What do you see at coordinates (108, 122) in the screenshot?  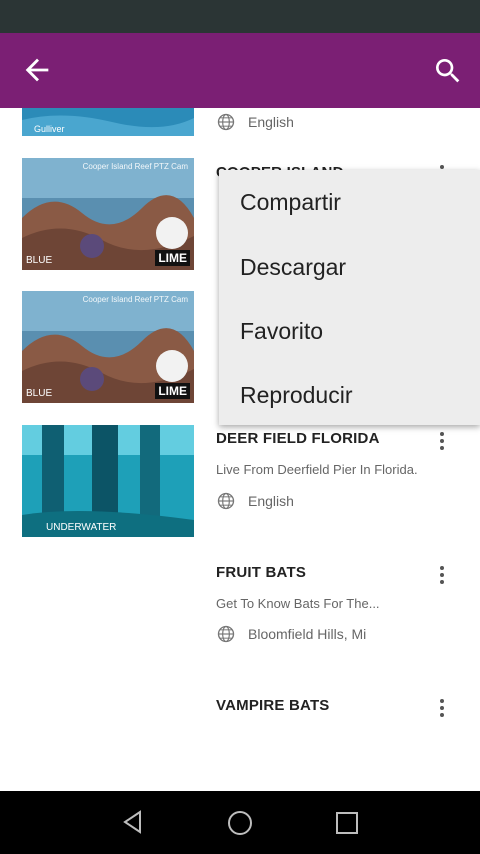 I see `video-thumbnail: Gulliver` at bounding box center [108, 122].